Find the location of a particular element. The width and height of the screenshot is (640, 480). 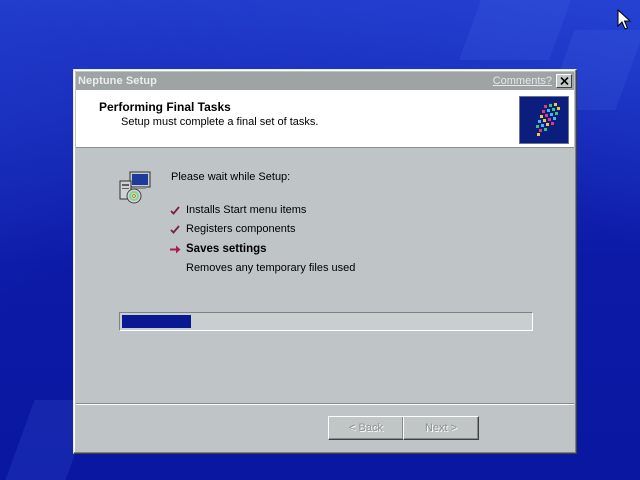

page-title: Performing Final Tasks is located at coordinates (165, 107).